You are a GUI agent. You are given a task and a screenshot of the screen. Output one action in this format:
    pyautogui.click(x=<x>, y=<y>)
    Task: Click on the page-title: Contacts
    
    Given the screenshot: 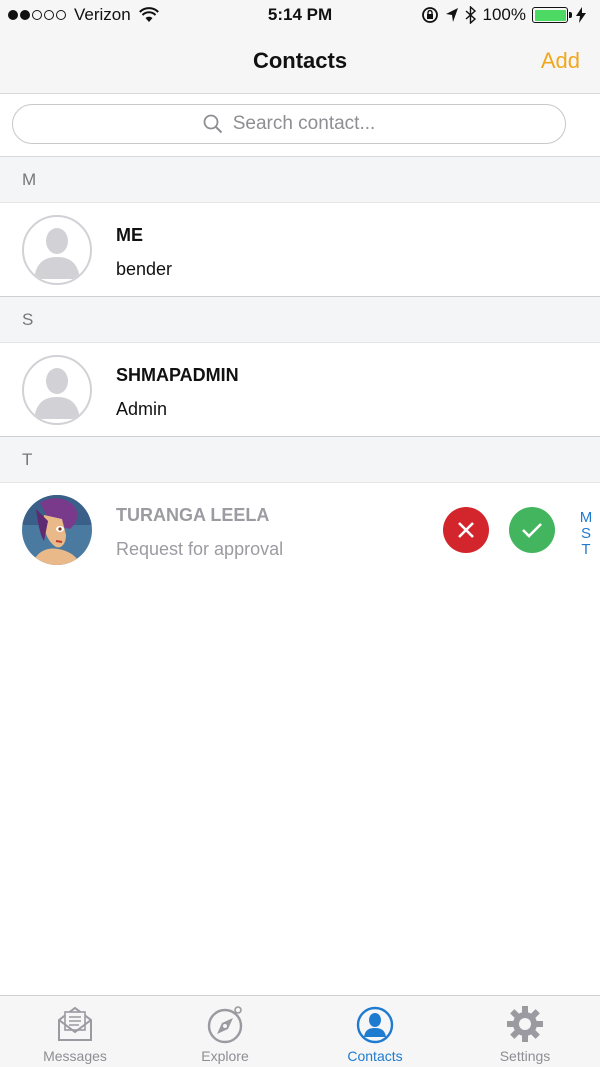 What is the action you would take?
    pyautogui.click(x=300, y=60)
    